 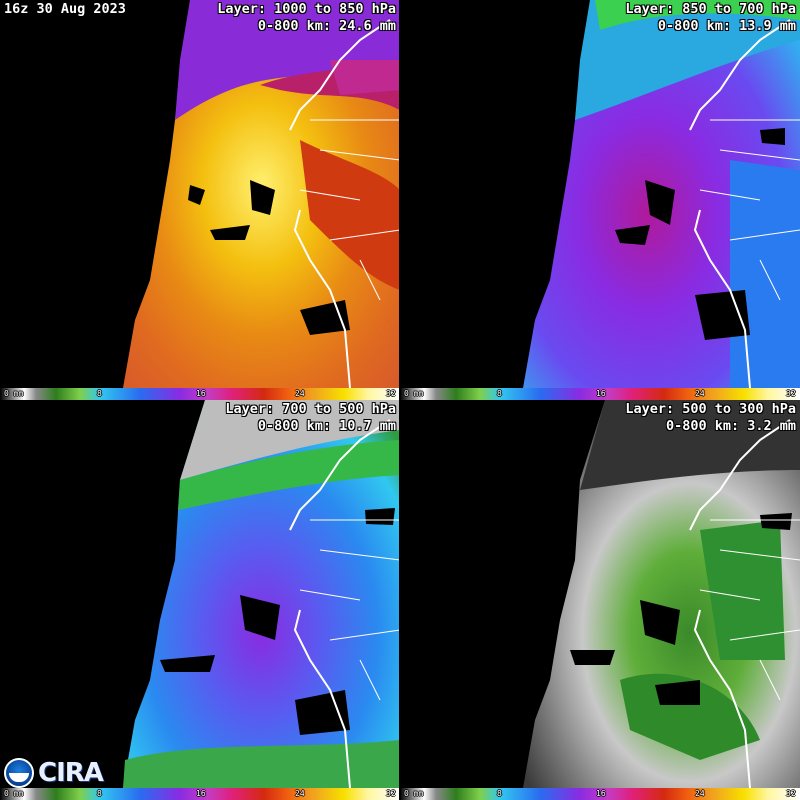 What do you see at coordinates (65, 9) in the screenshot?
I see `timestamp-label: 16z 30 Aug 2023` at bounding box center [65, 9].